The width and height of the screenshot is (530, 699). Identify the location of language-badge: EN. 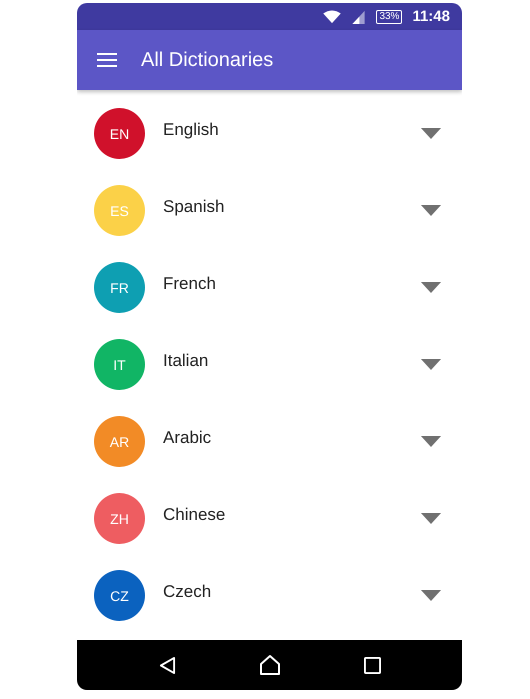
(119, 133).